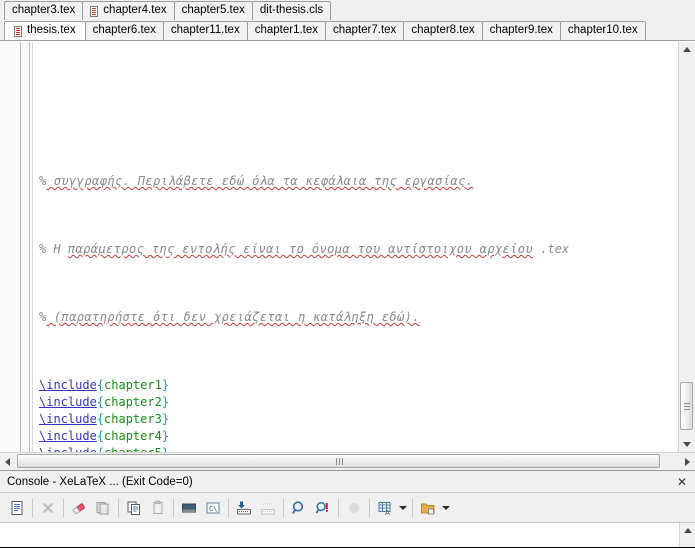 This screenshot has width=695, height=548. I want to click on console-output-scrollbar, so click(687, 535).